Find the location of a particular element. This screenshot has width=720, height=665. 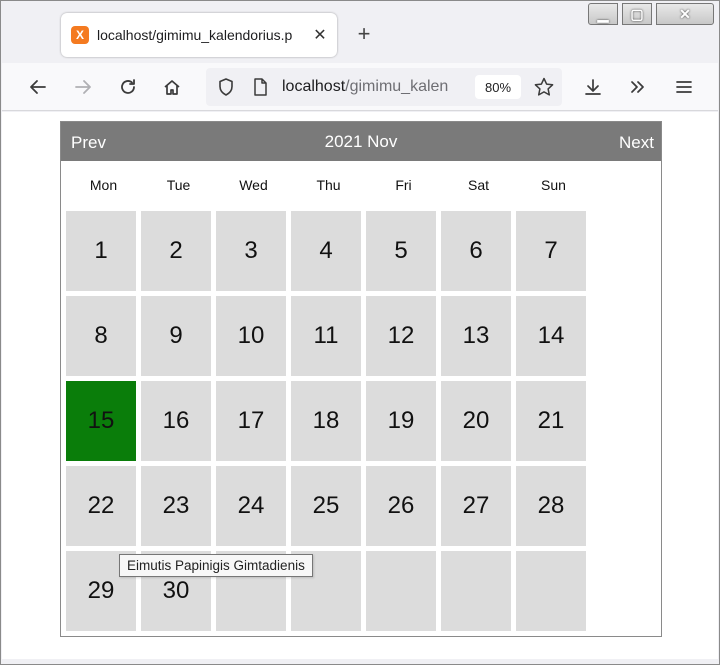

day-cell-24: 24 is located at coordinates (251, 506).